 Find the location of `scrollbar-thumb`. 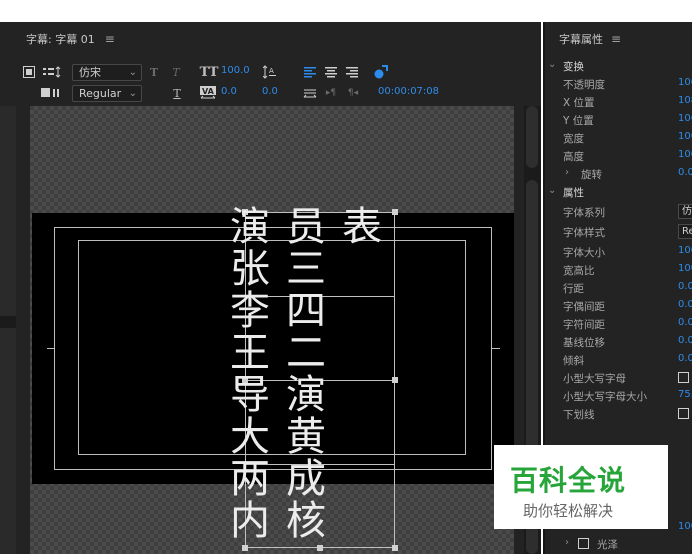

scrollbar-thumb is located at coordinates (532, 137).